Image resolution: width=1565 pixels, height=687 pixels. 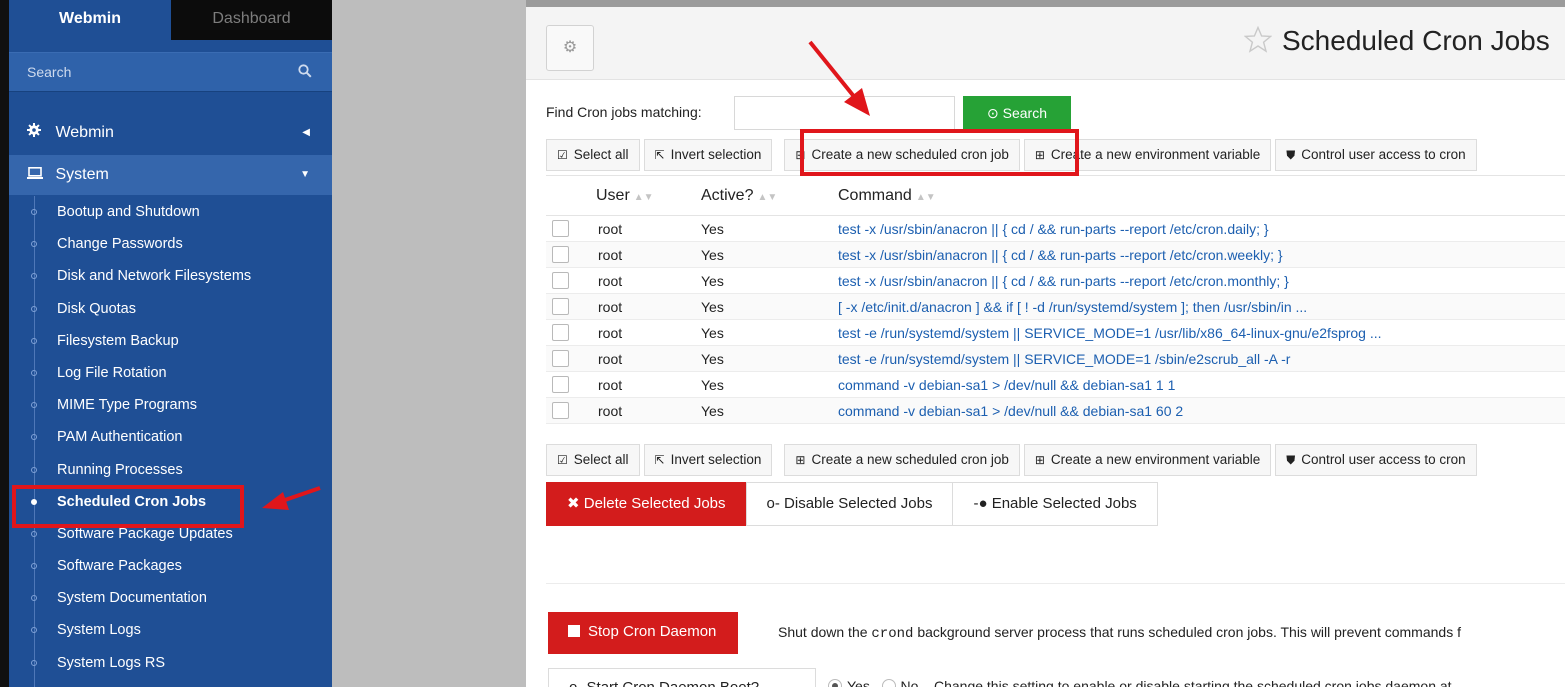 I want to click on gear-icon, so click(x=36, y=133).